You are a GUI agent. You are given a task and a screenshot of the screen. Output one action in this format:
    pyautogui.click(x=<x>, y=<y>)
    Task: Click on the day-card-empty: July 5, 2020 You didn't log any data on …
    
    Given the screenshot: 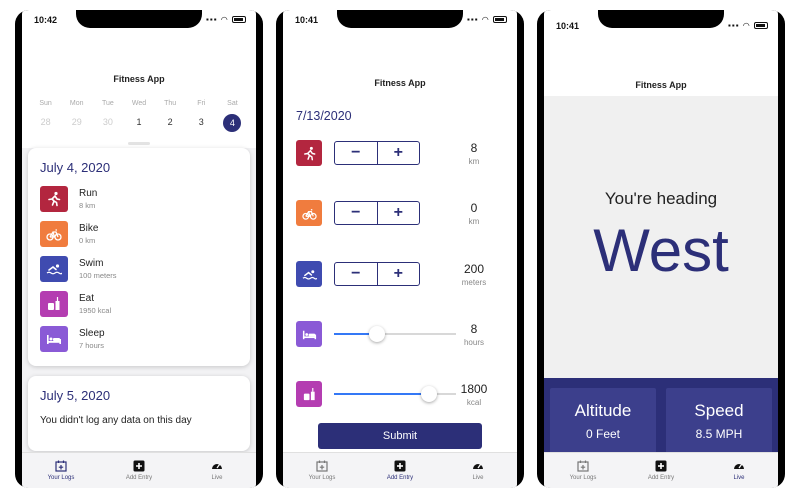 What is the action you would take?
    pyautogui.click(x=139, y=413)
    